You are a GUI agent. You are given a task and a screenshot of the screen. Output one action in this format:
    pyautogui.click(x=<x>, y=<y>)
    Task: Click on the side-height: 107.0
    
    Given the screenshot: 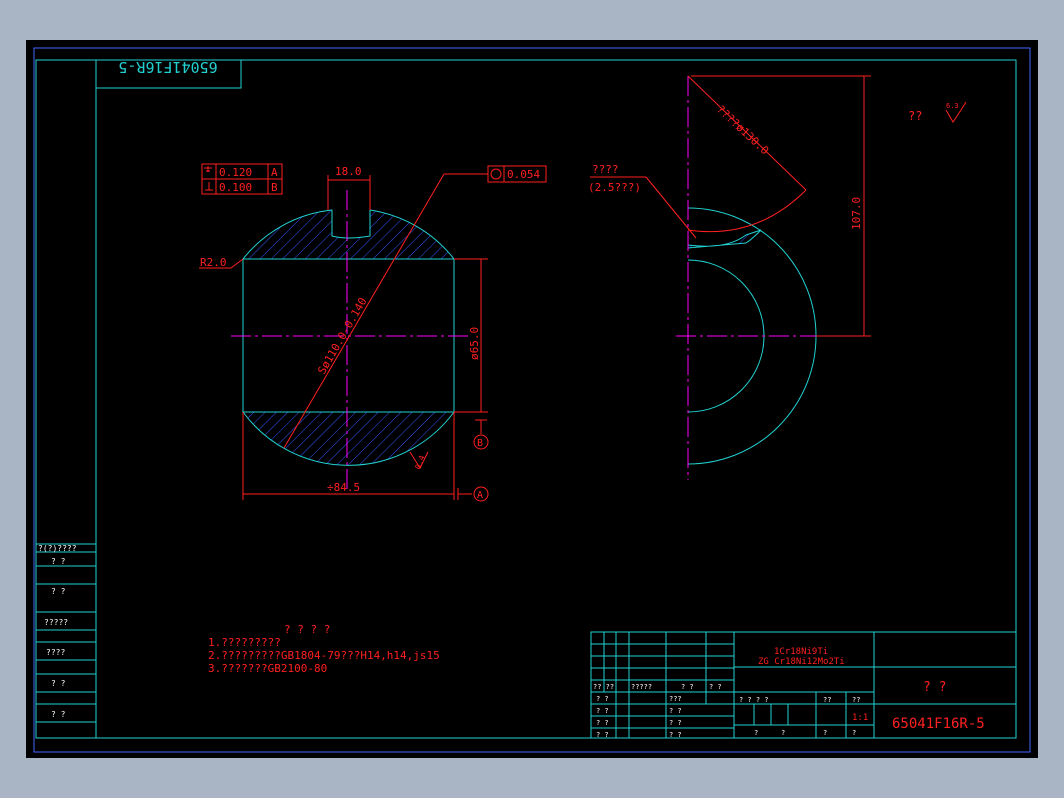 What is the action you would take?
    pyautogui.click(x=856, y=213)
    